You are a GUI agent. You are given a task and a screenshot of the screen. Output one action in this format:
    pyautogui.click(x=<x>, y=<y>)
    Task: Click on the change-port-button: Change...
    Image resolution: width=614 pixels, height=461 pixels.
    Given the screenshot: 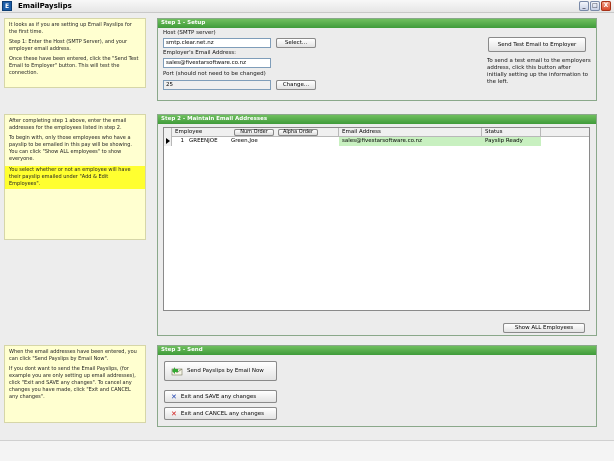 What is the action you would take?
    pyautogui.click(x=296, y=85)
    